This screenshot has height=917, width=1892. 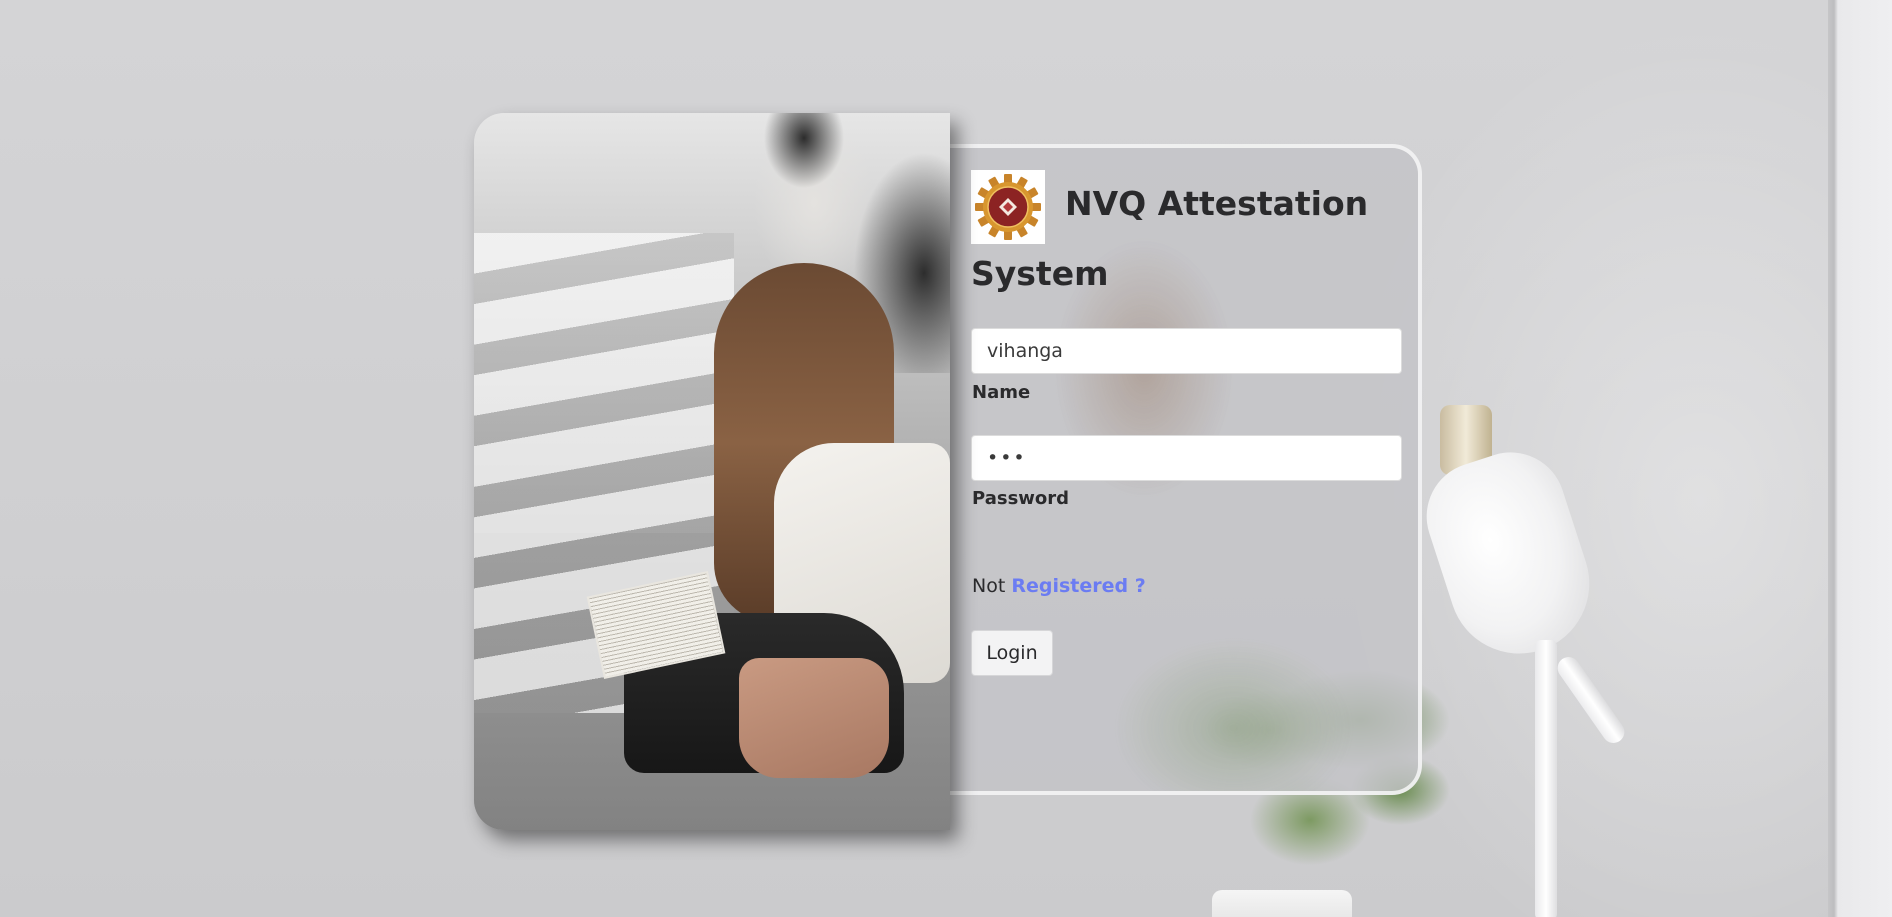 What do you see at coordinates (1860, 458) in the screenshot?
I see `background-wall-edge` at bounding box center [1860, 458].